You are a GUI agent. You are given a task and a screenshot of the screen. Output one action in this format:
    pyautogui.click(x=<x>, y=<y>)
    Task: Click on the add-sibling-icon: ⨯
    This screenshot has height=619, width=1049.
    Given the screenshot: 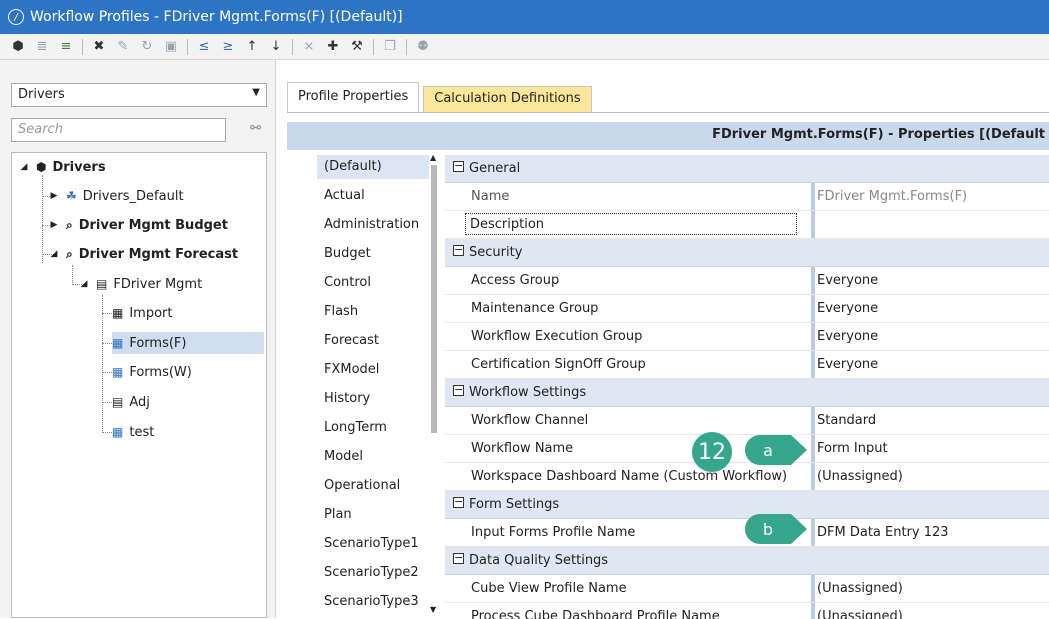 What is the action you would take?
    pyautogui.click(x=309, y=47)
    